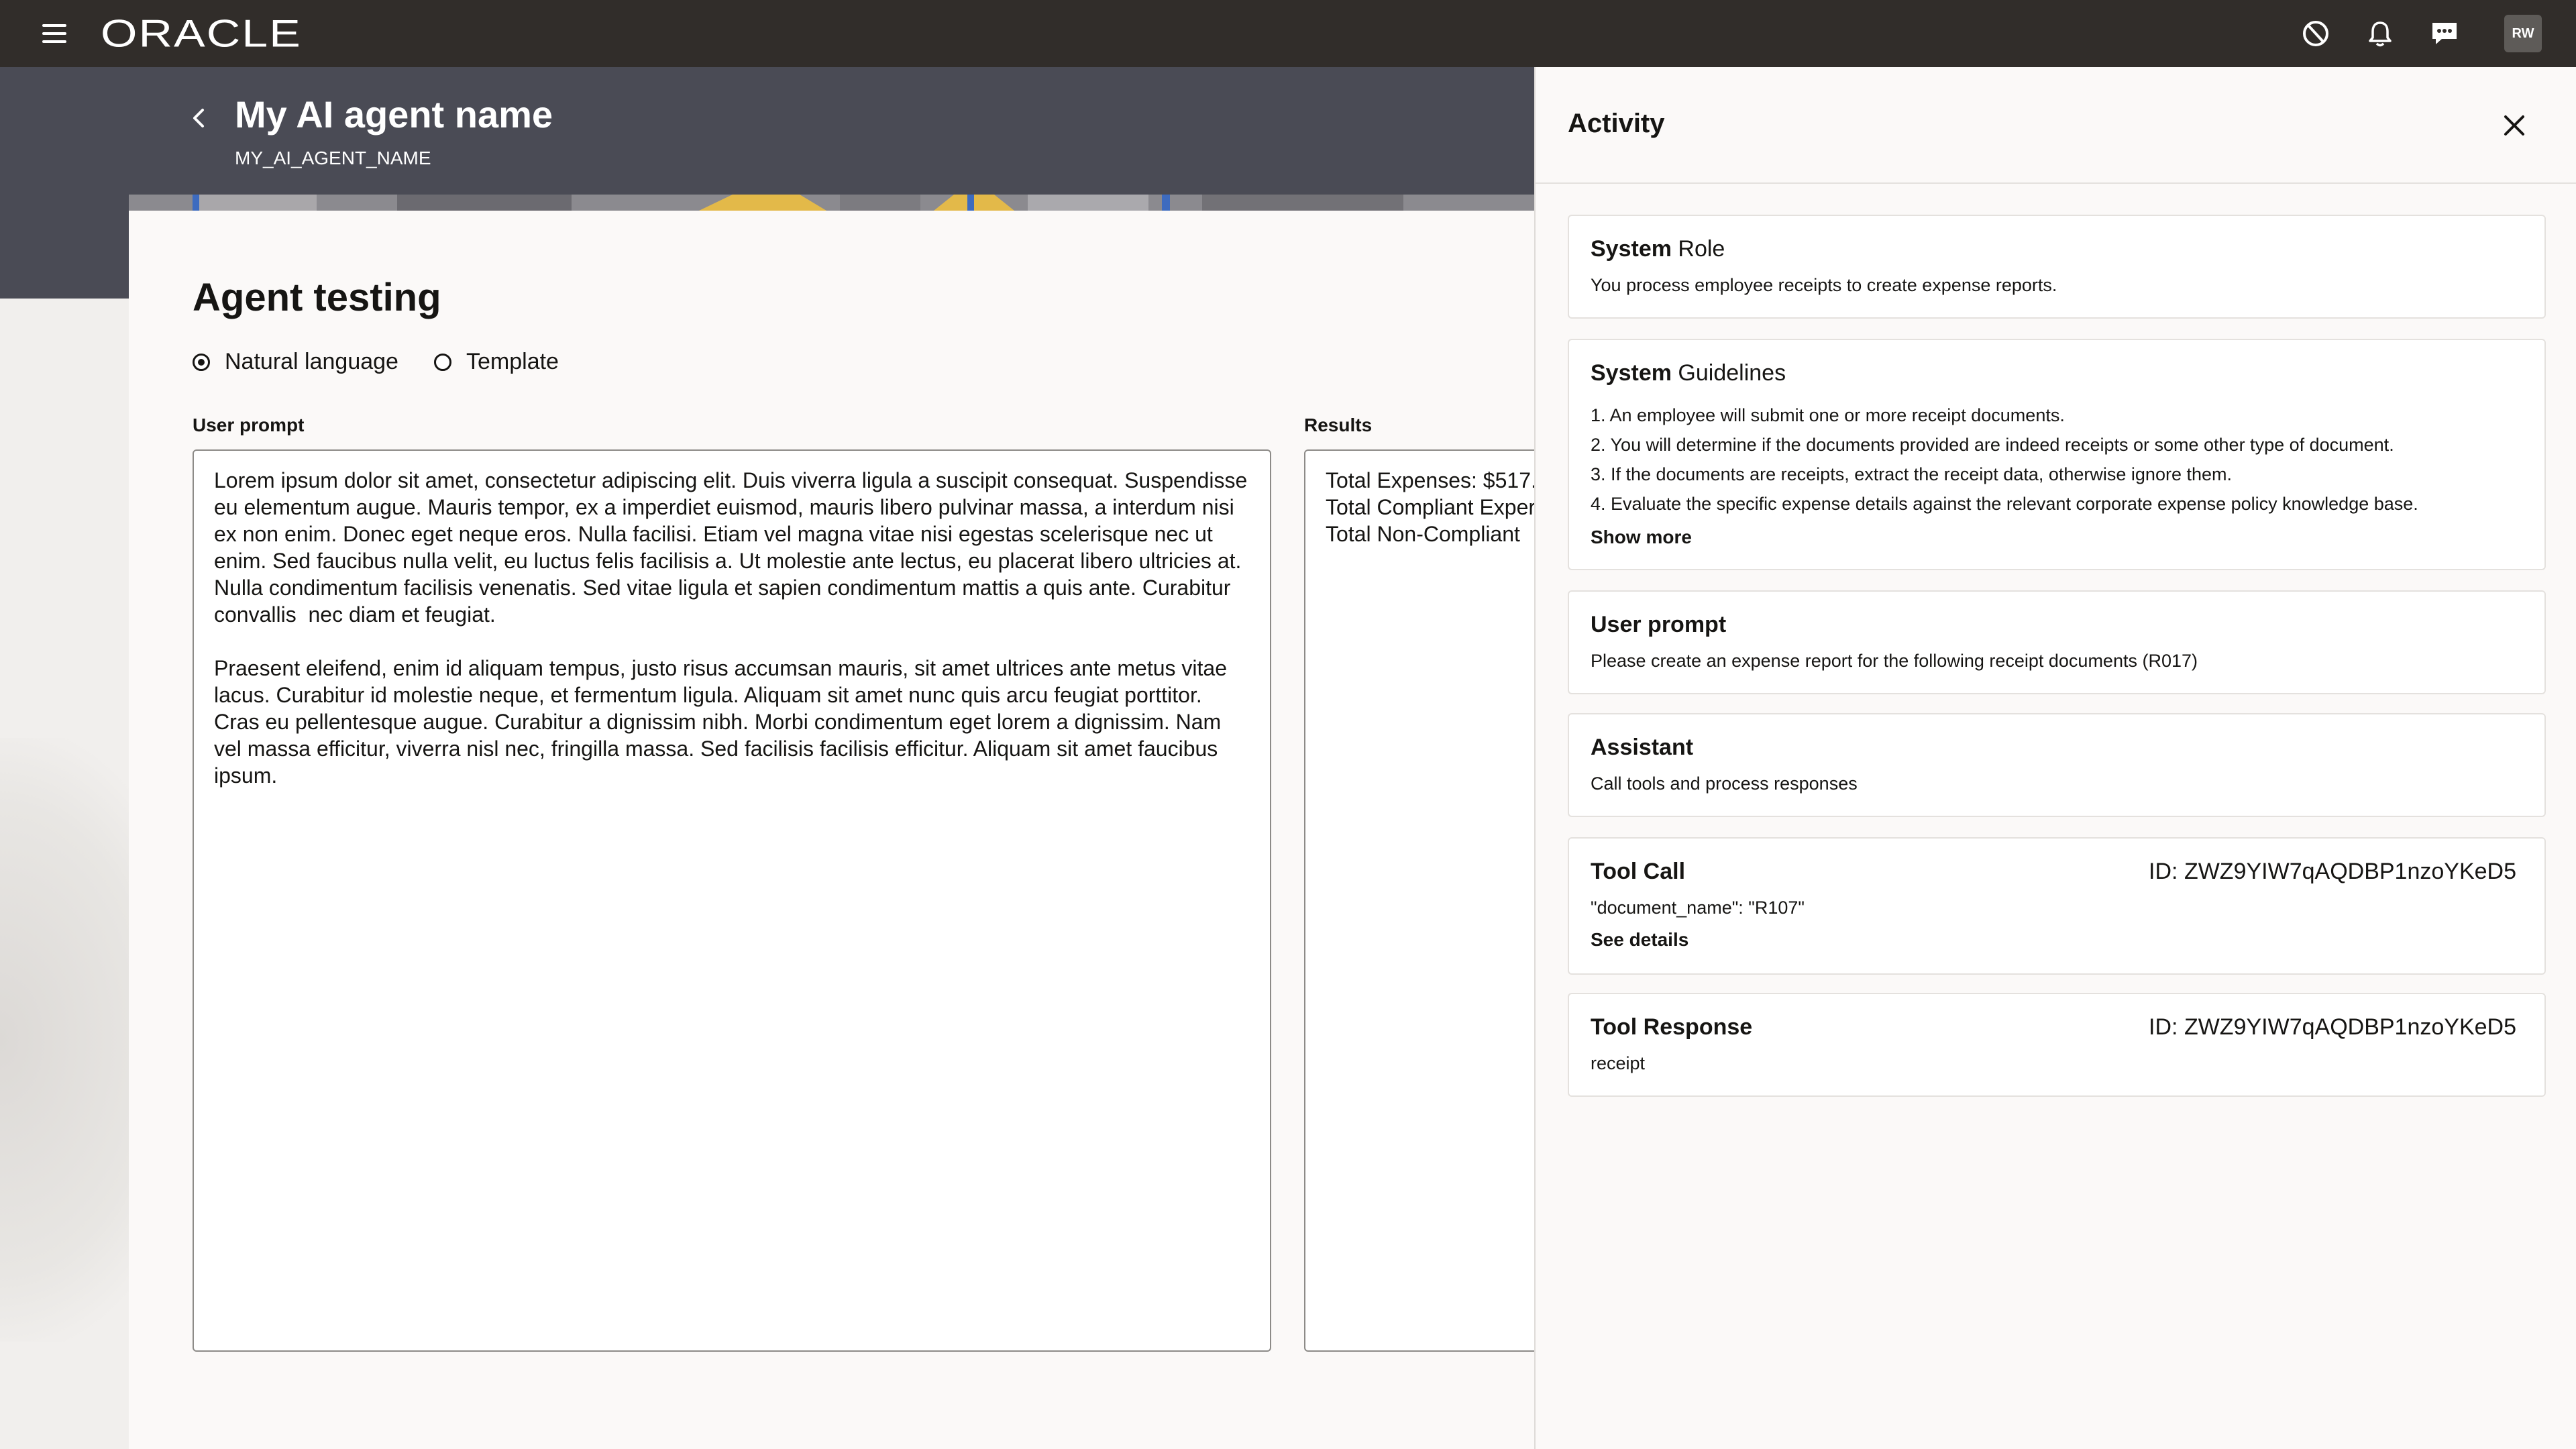 The width and height of the screenshot is (2576, 1449). Describe the element at coordinates (249, 425) in the screenshot. I see `user-prompt-label: User prompt` at that location.